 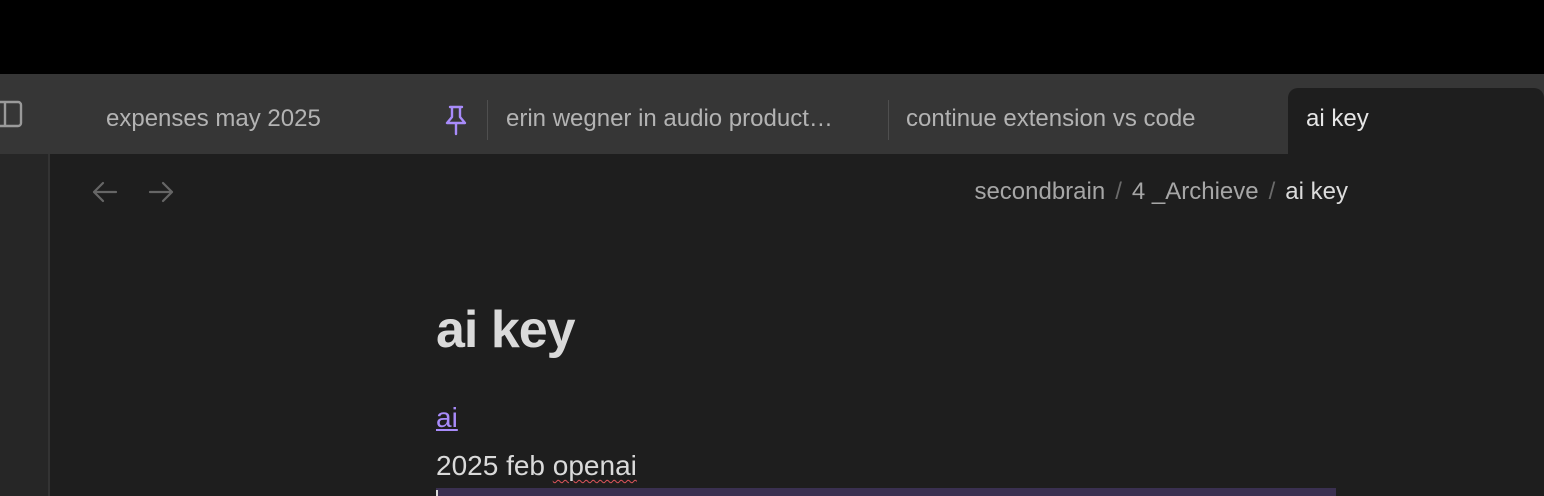 What do you see at coordinates (1051, 118) in the screenshot?
I see `tab-label: continue extension vs code` at bounding box center [1051, 118].